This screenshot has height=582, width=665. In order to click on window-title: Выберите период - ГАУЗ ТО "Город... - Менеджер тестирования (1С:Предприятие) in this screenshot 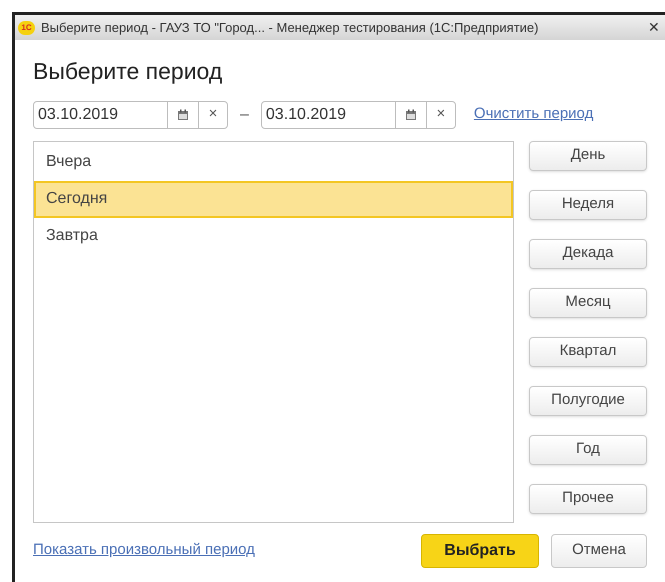, I will do `click(290, 27)`.